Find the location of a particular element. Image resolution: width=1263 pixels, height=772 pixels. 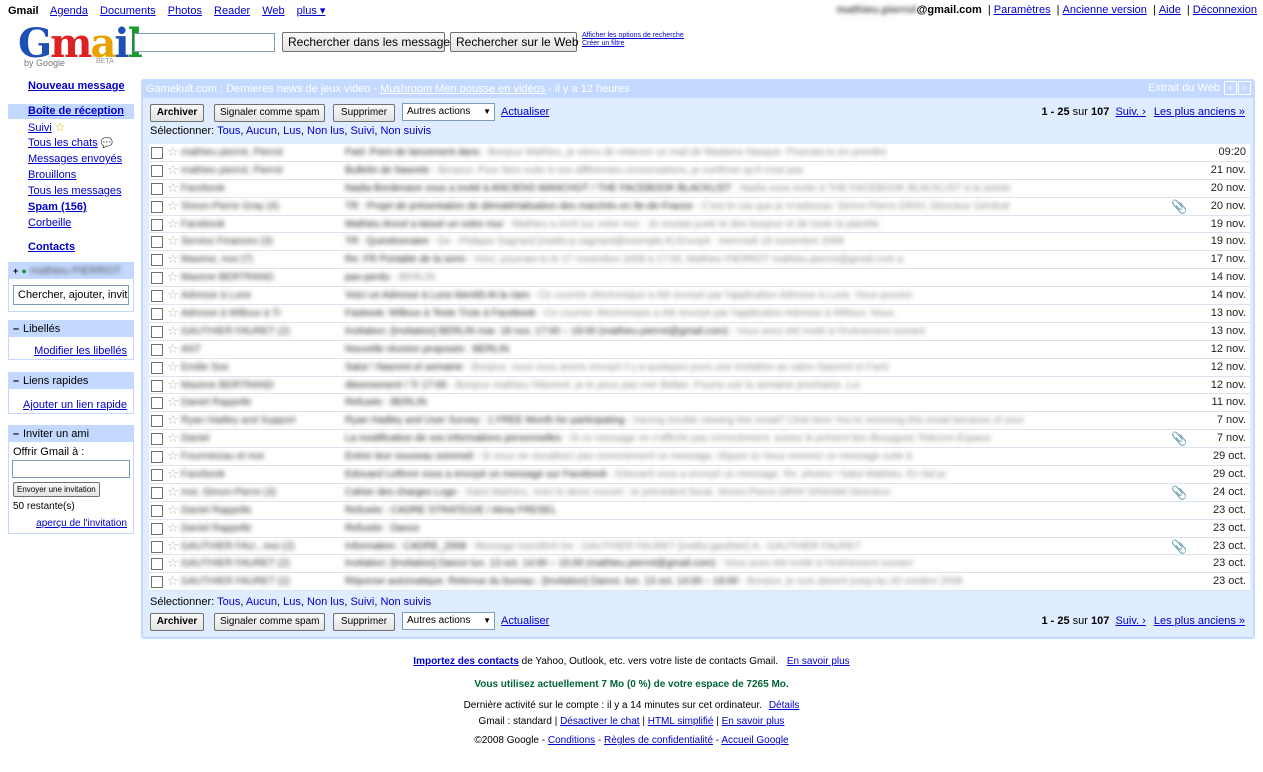

search-mail-button: Rechercher dans les messages is located at coordinates (369, 42).